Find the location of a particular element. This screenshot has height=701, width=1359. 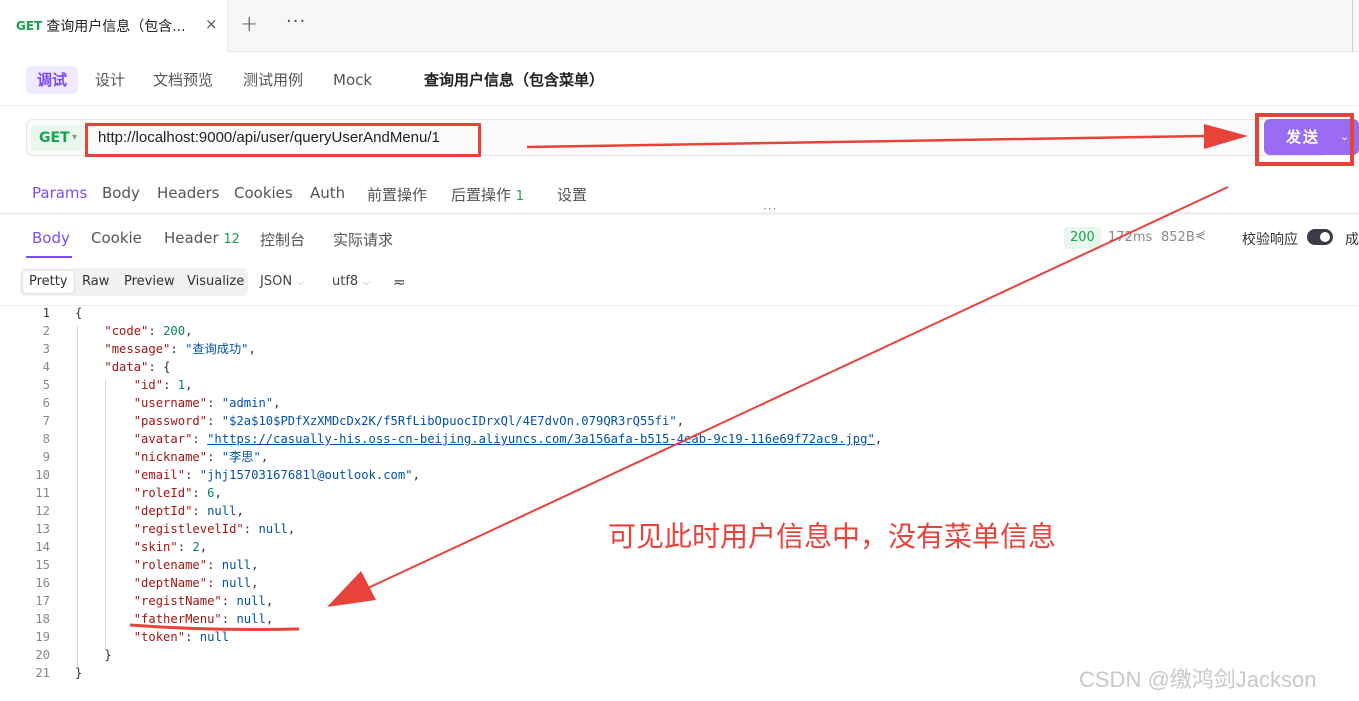

json-key: "id" is located at coordinates (148, 385).